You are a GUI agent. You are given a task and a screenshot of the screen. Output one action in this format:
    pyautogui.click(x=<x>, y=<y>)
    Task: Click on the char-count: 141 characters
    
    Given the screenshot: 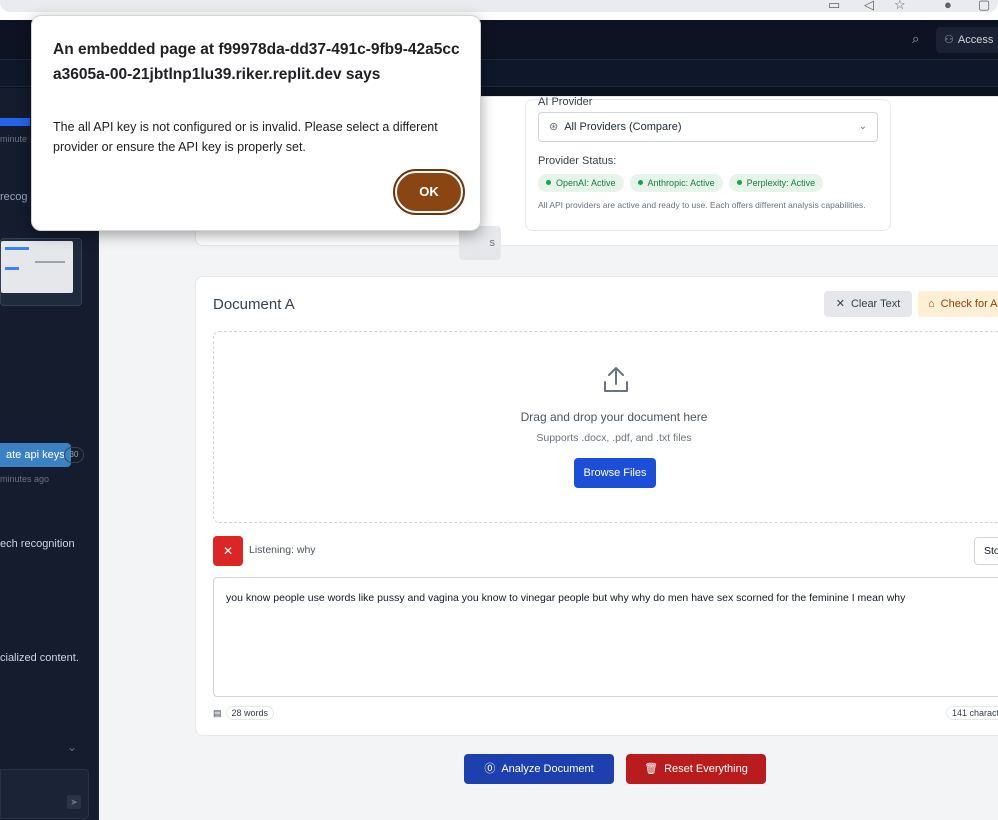 What is the action you would take?
    pyautogui.click(x=972, y=713)
    